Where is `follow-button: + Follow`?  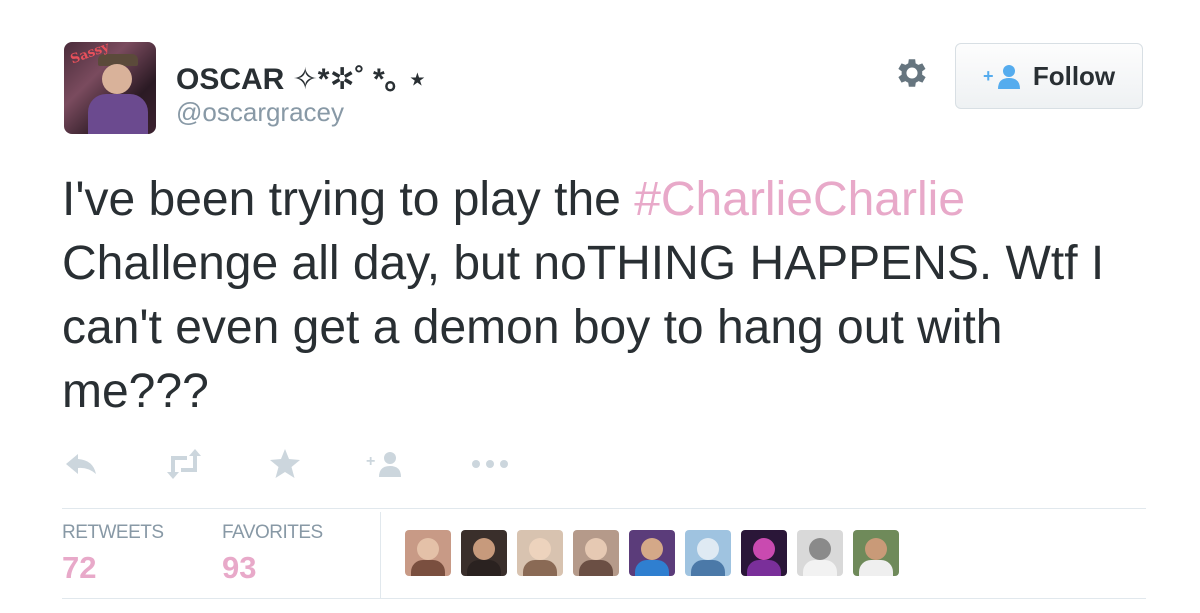 follow-button: + Follow is located at coordinates (1049, 76).